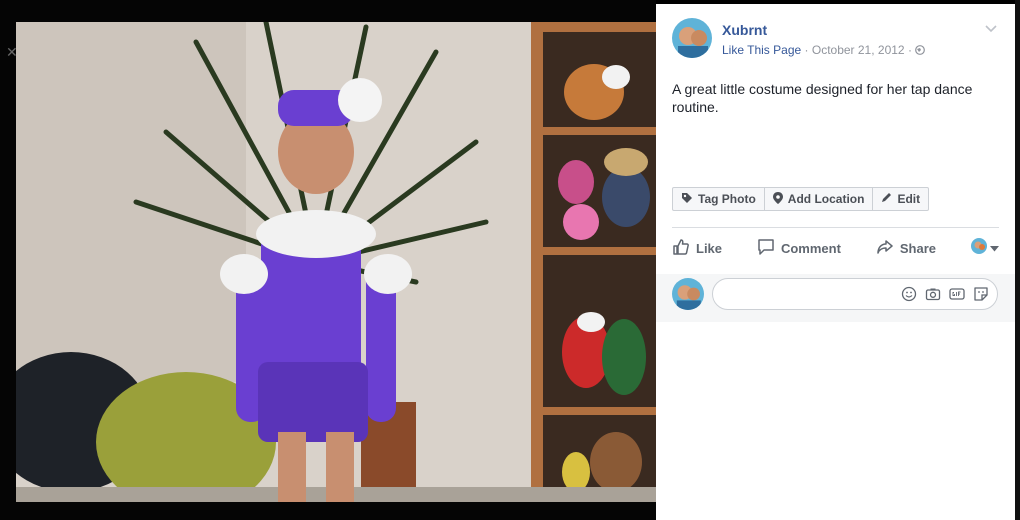 The width and height of the screenshot is (1020, 520). Describe the element at coordinates (777, 199) in the screenshot. I see `location-pin-icon` at that location.